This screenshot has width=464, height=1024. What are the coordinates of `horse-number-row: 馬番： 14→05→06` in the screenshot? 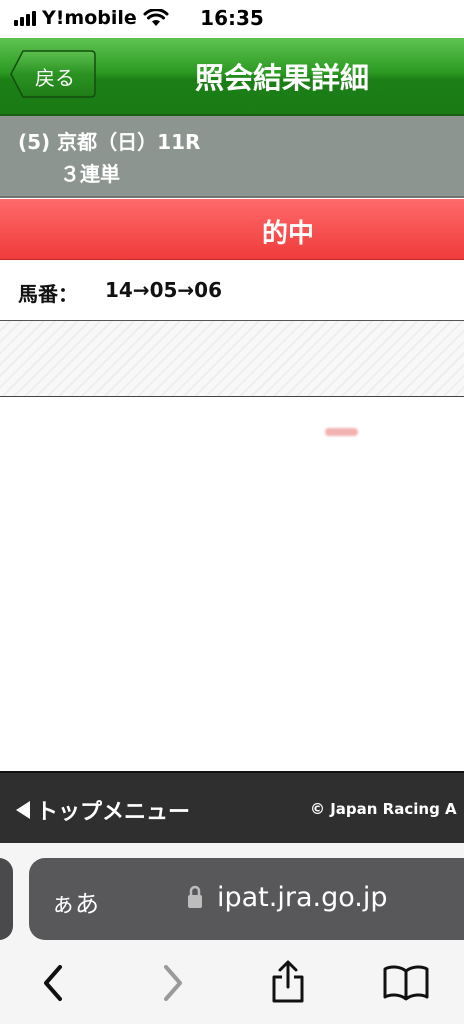 It's located at (232, 291).